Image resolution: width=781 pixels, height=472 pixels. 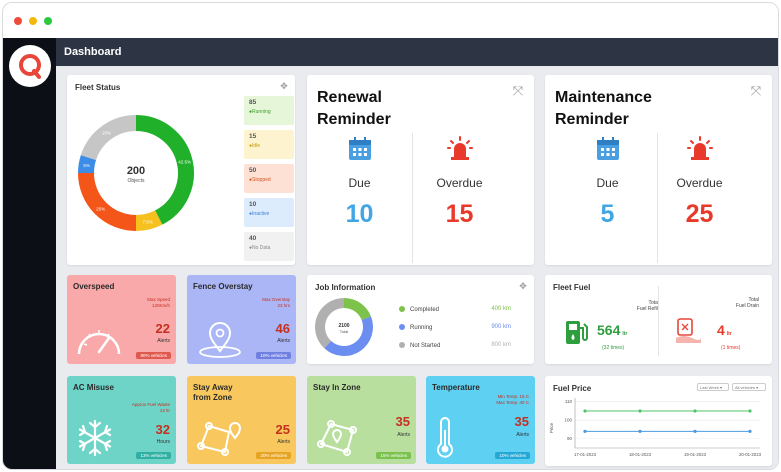 What do you see at coordinates (253, 204) in the screenshot?
I see `status-count: 10` at bounding box center [253, 204].